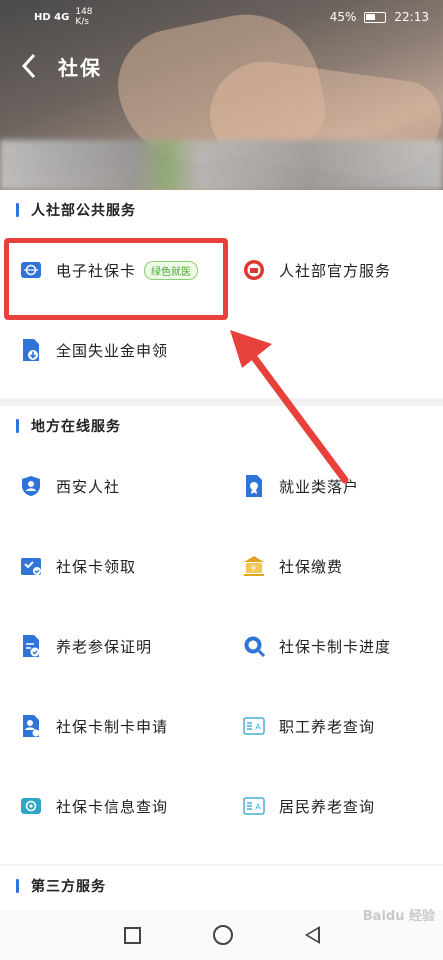 The width and height of the screenshot is (443, 960). I want to click on service-social-payment: ¥ 社保缴费, so click(332, 566).